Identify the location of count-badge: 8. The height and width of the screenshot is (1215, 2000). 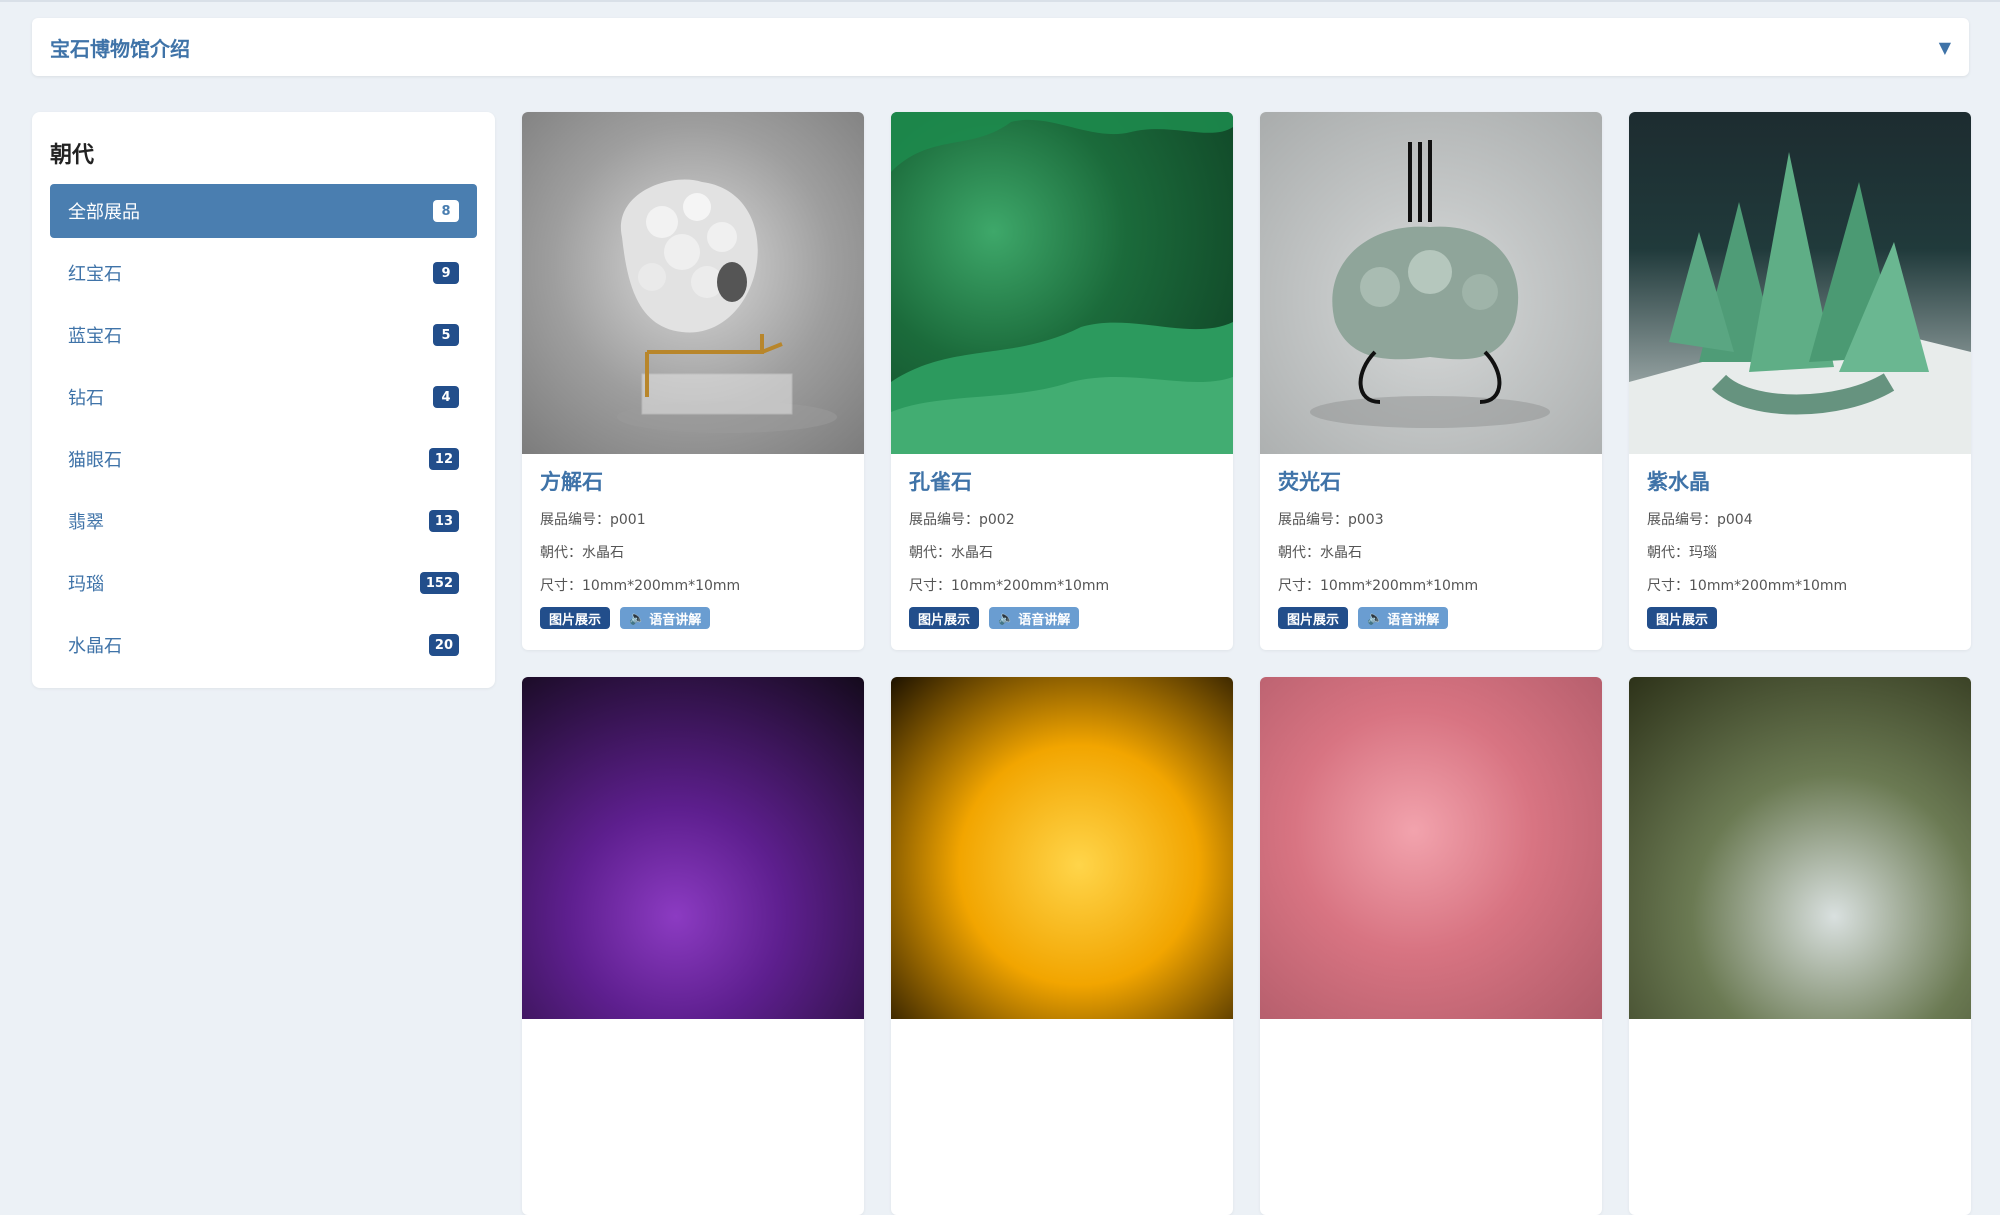
(446, 211).